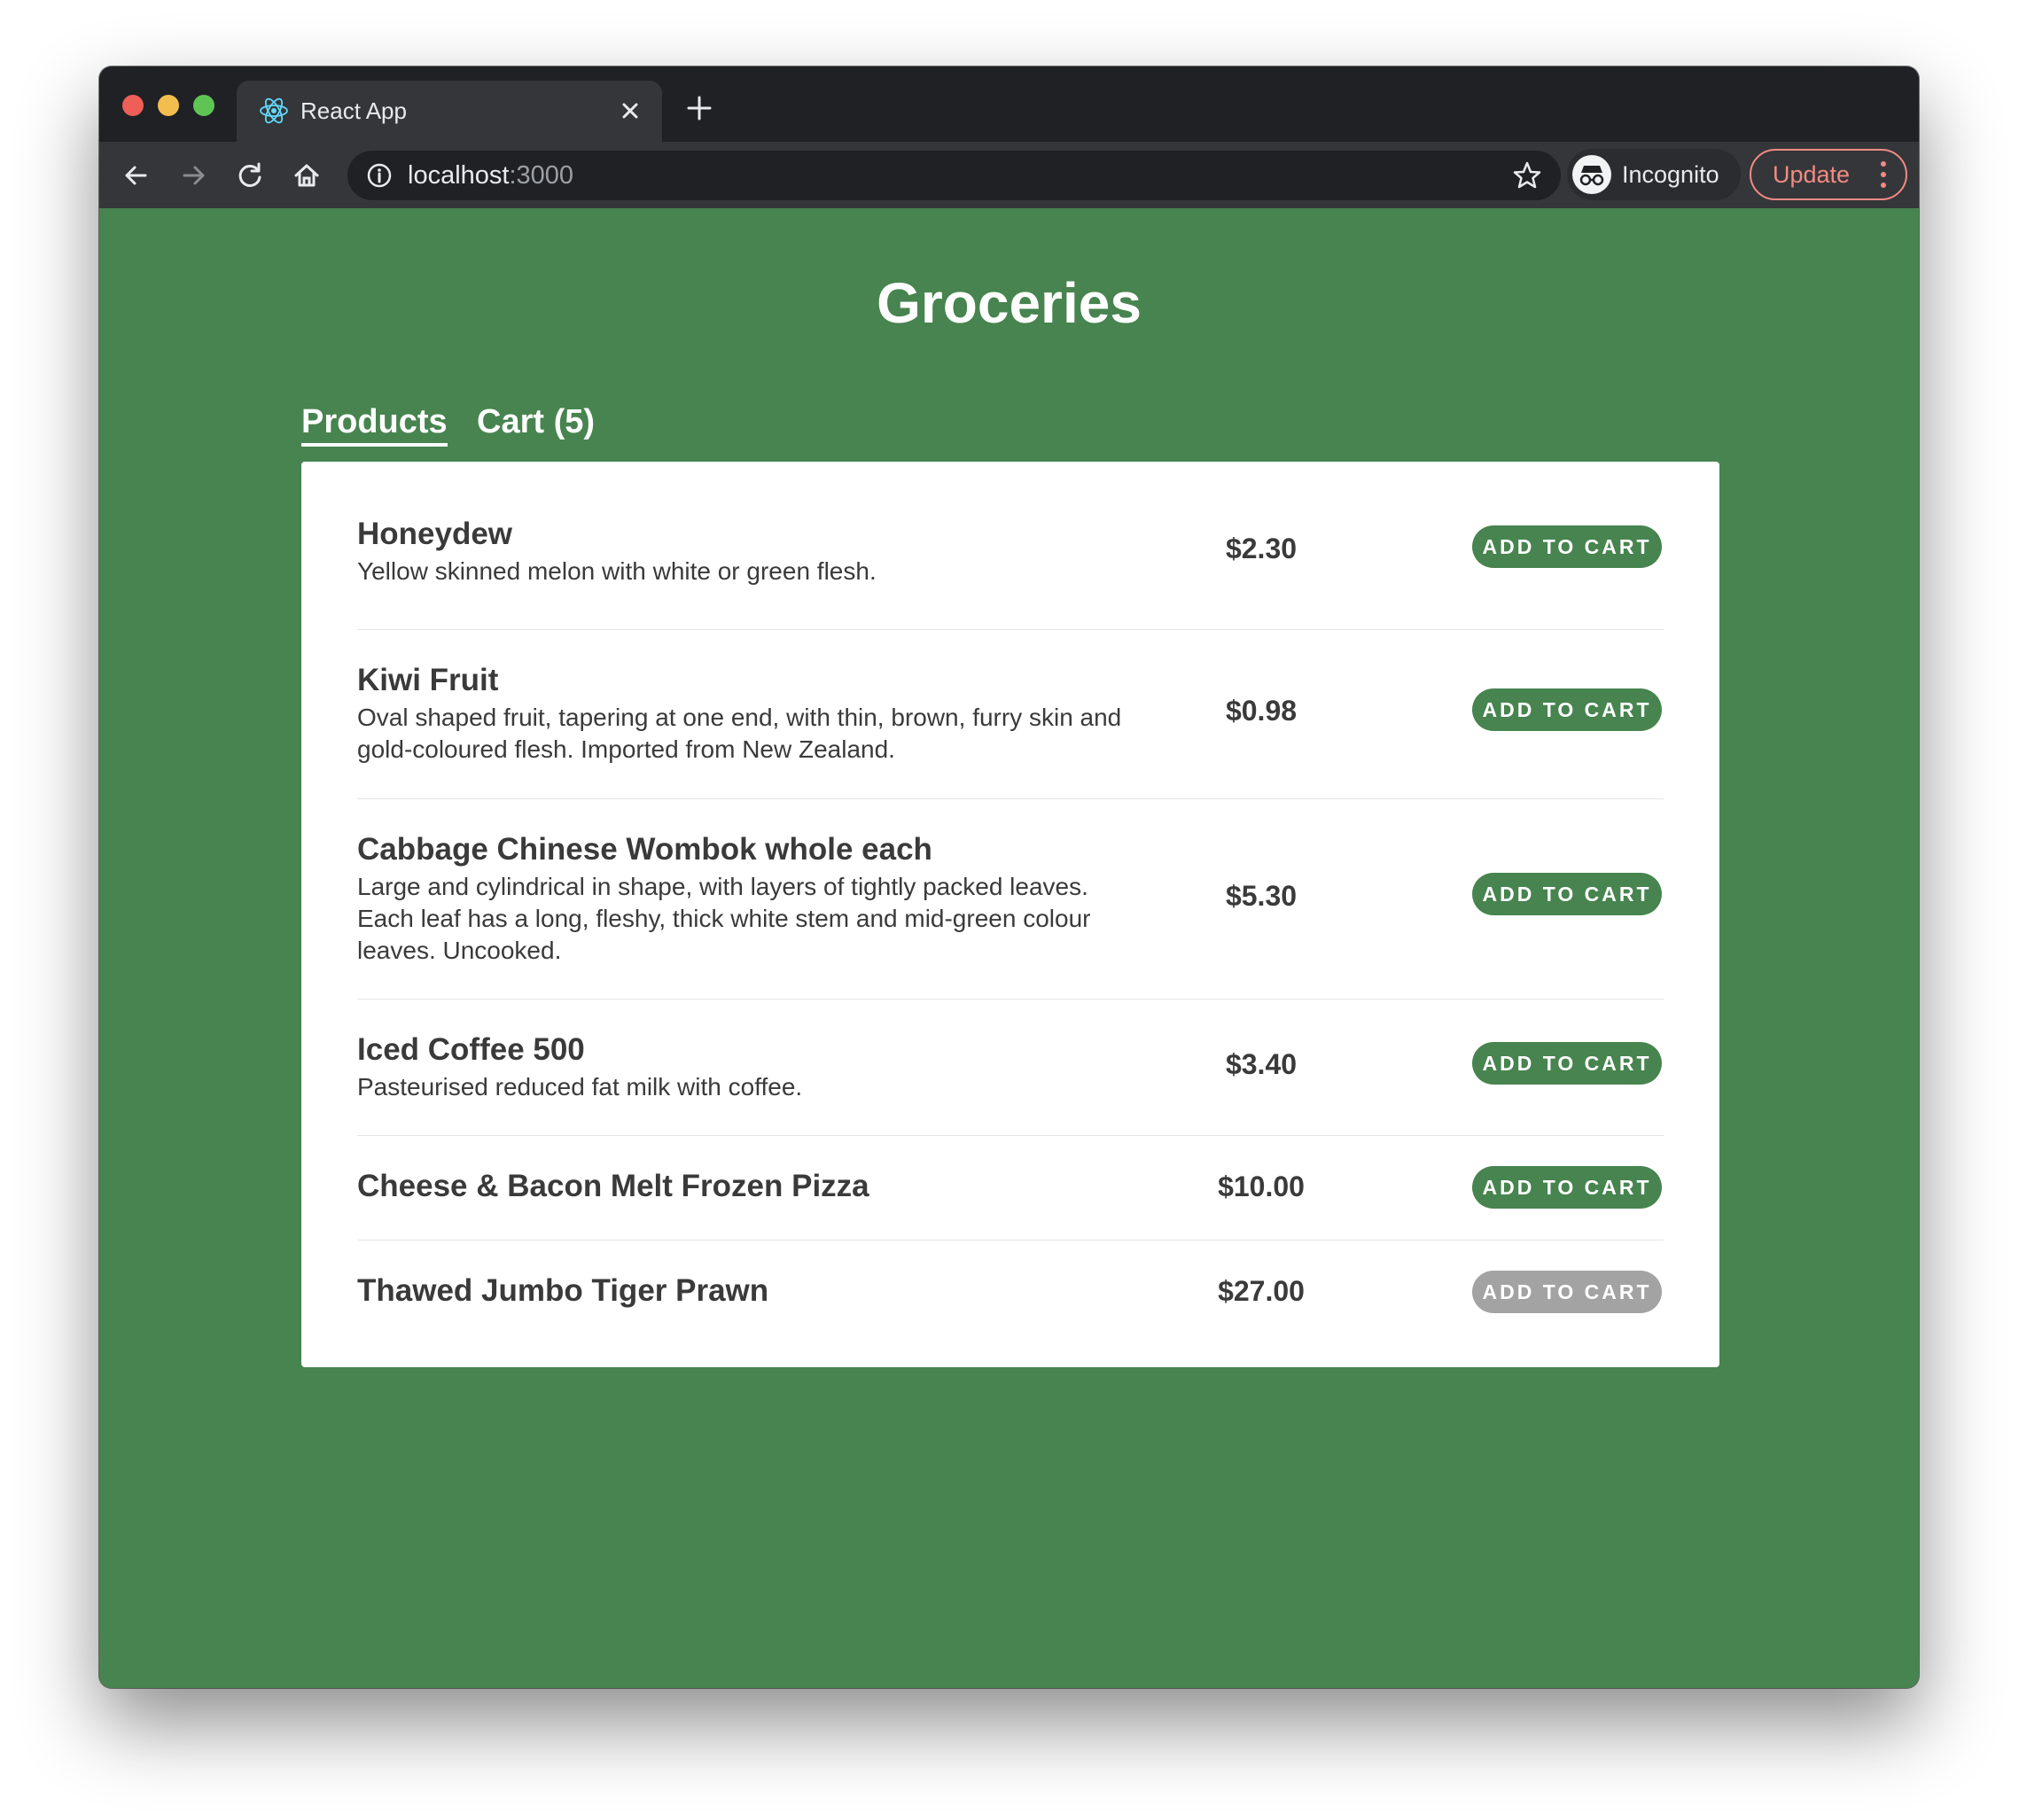  Describe the element at coordinates (459, 175) in the screenshot. I see `url-host: localhost` at that location.